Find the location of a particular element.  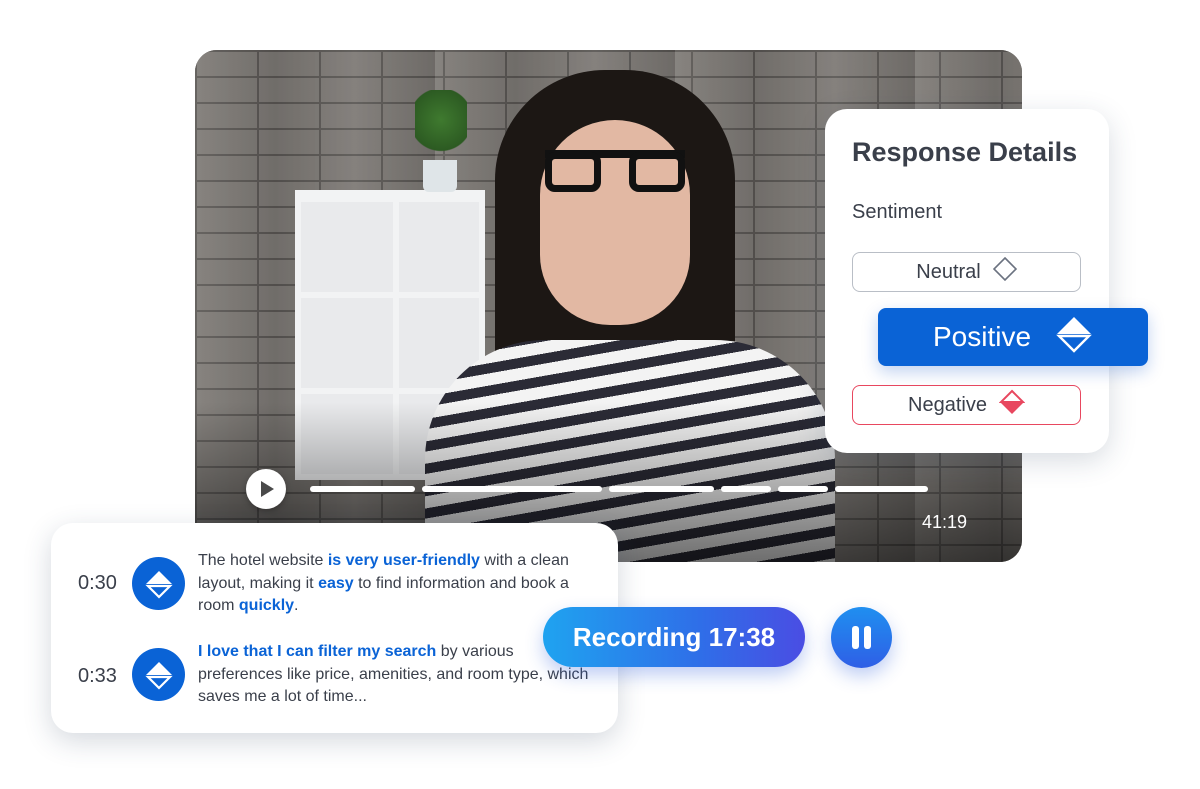

video-person-glasses is located at coordinates (615, 173).